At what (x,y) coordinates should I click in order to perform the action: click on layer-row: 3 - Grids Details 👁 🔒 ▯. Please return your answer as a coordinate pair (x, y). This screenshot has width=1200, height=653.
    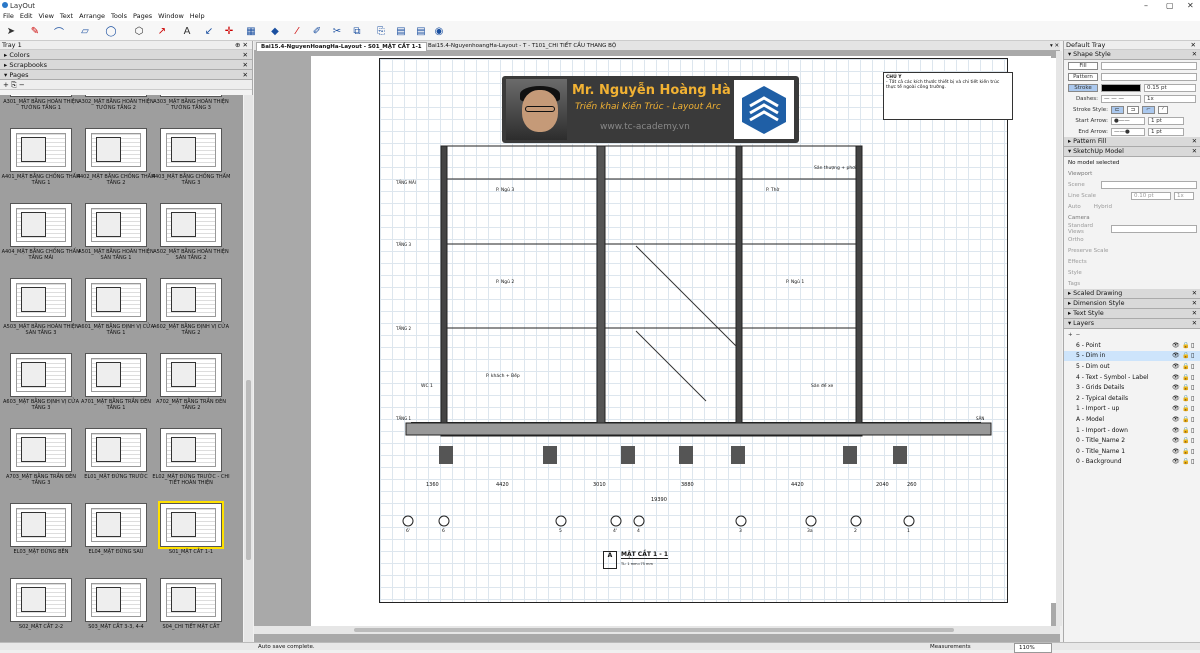
    Looking at the image, I should click on (1132, 387).